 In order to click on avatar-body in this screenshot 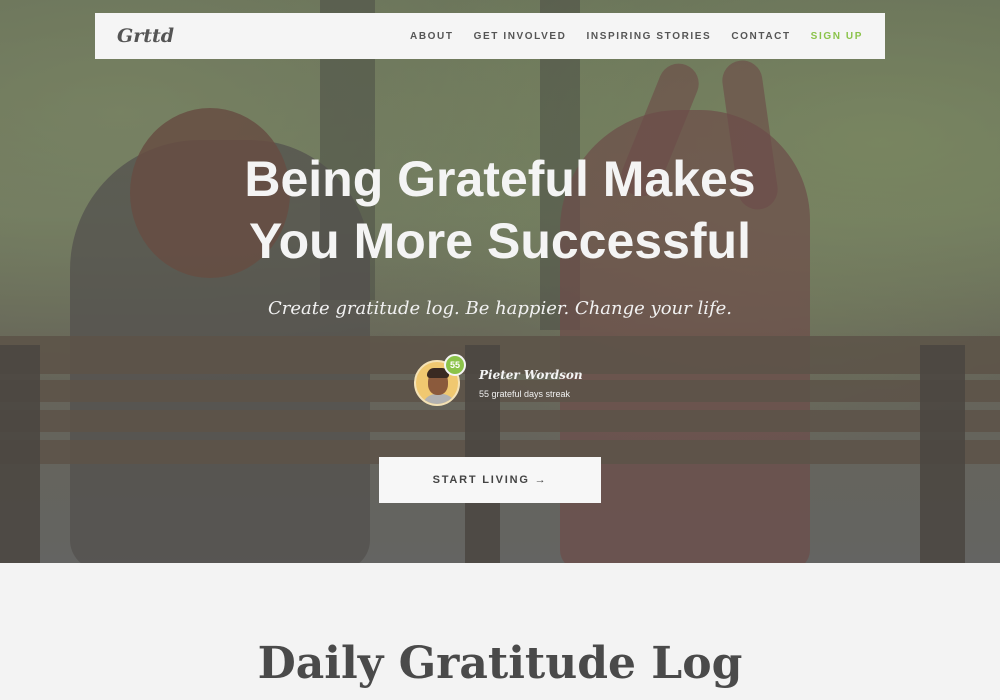, I will do `click(439, 399)`.